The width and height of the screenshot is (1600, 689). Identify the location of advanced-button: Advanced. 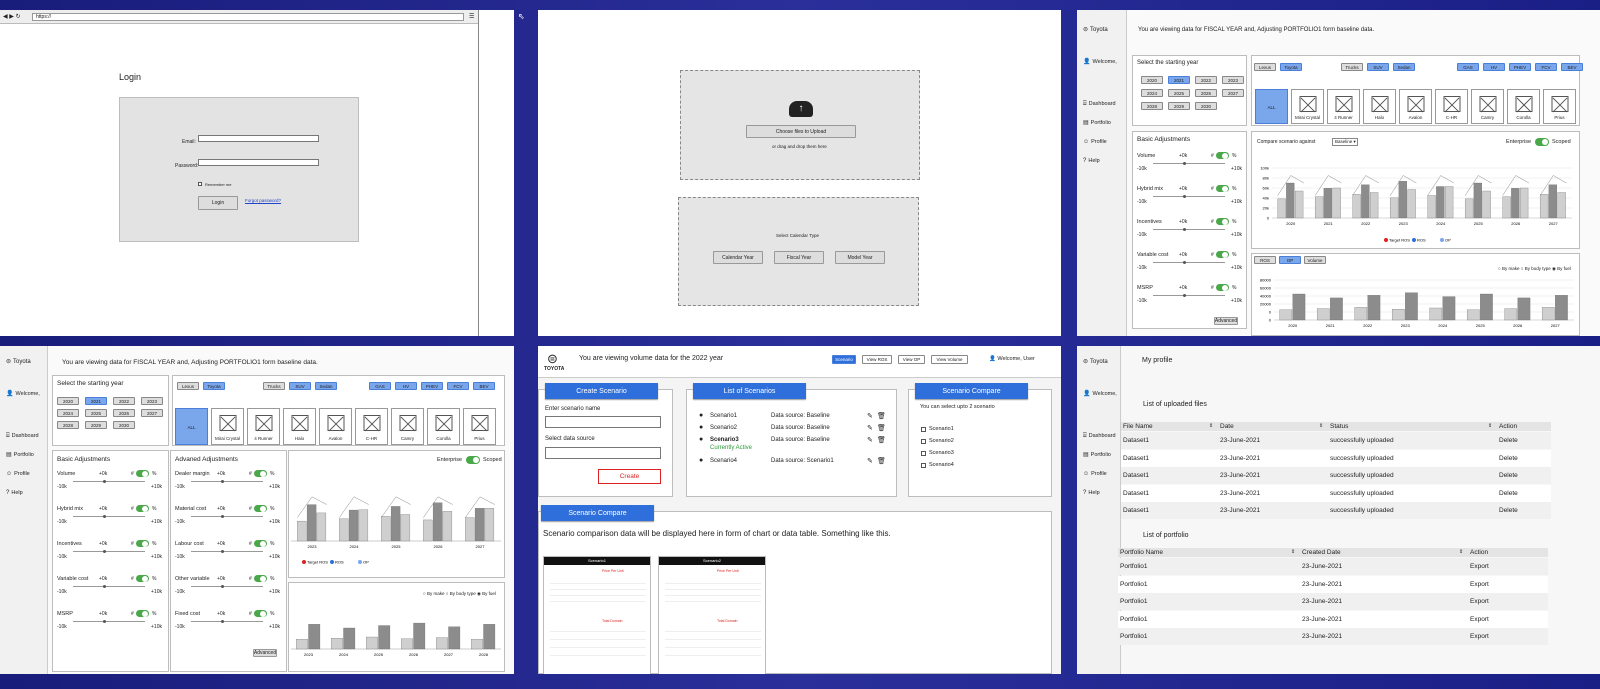
(265, 653).